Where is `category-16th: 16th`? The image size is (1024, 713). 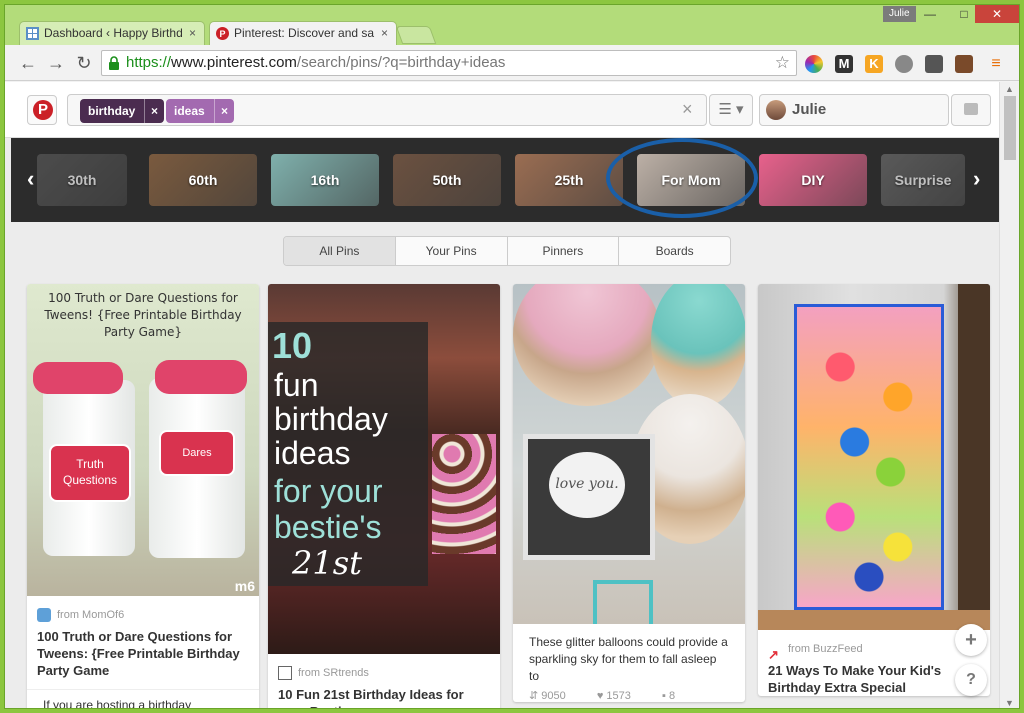 category-16th: 16th is located at coordinates (325, 180).